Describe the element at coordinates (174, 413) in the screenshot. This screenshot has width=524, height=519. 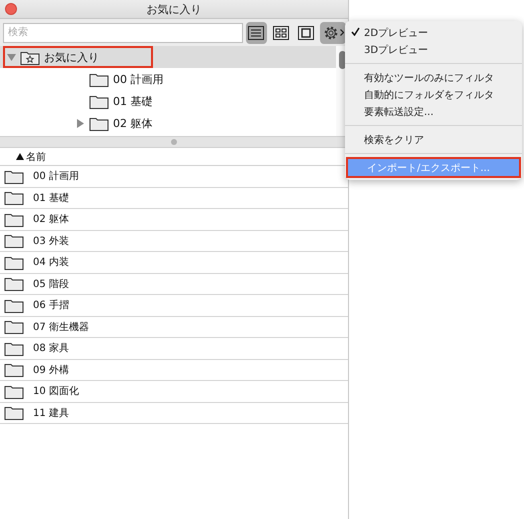
I see `list-row: 11 建具` at that location.